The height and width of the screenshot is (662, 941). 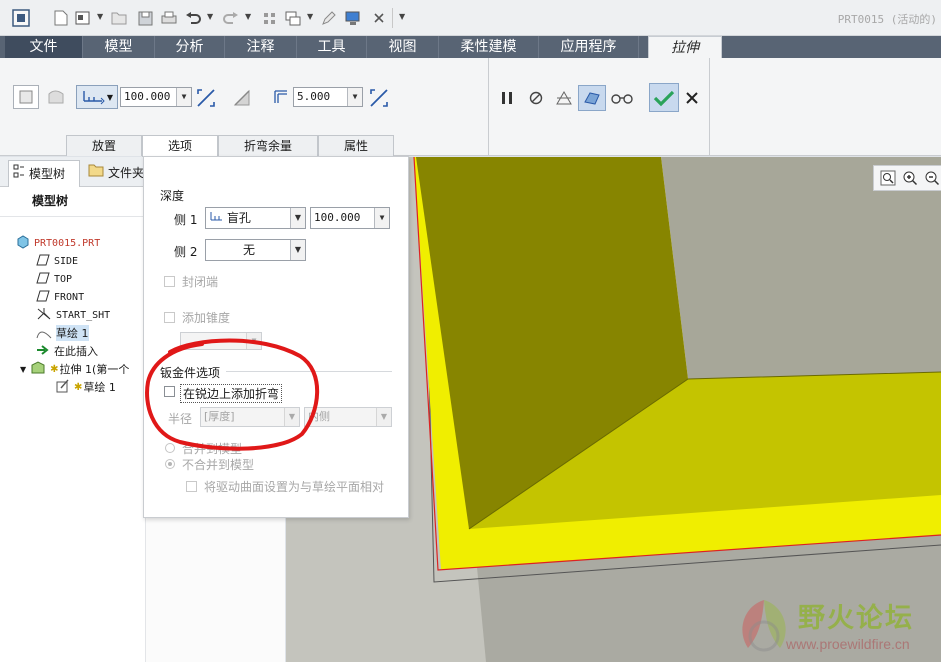 I want to click on model-tree-icon, so click(x=19, y=174).